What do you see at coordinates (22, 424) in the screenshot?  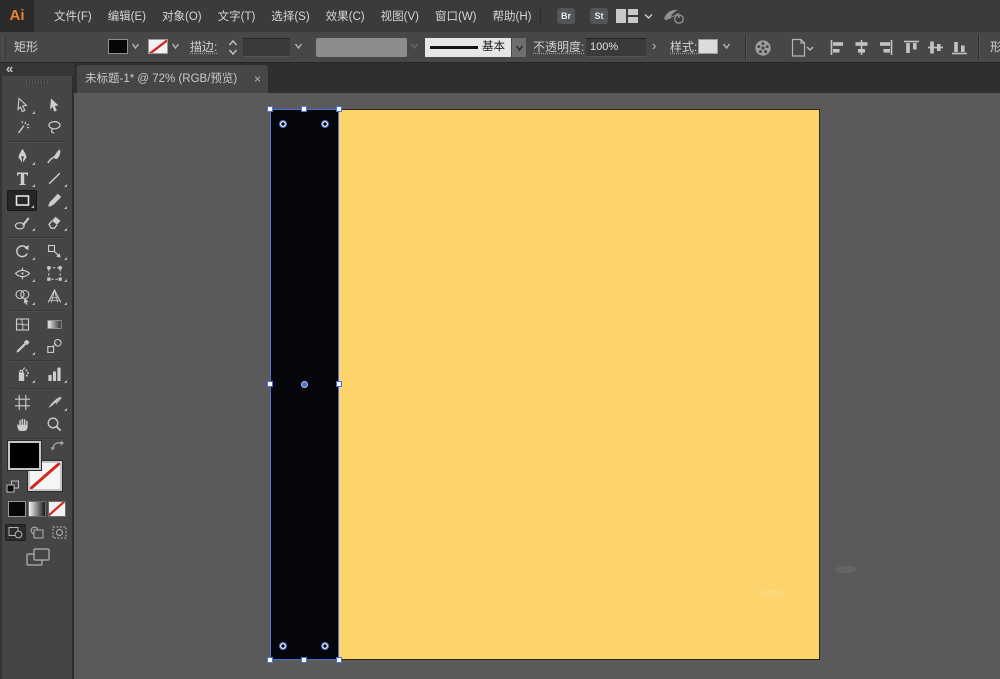 I see `hand-tool` at bounding box center [22, 424].